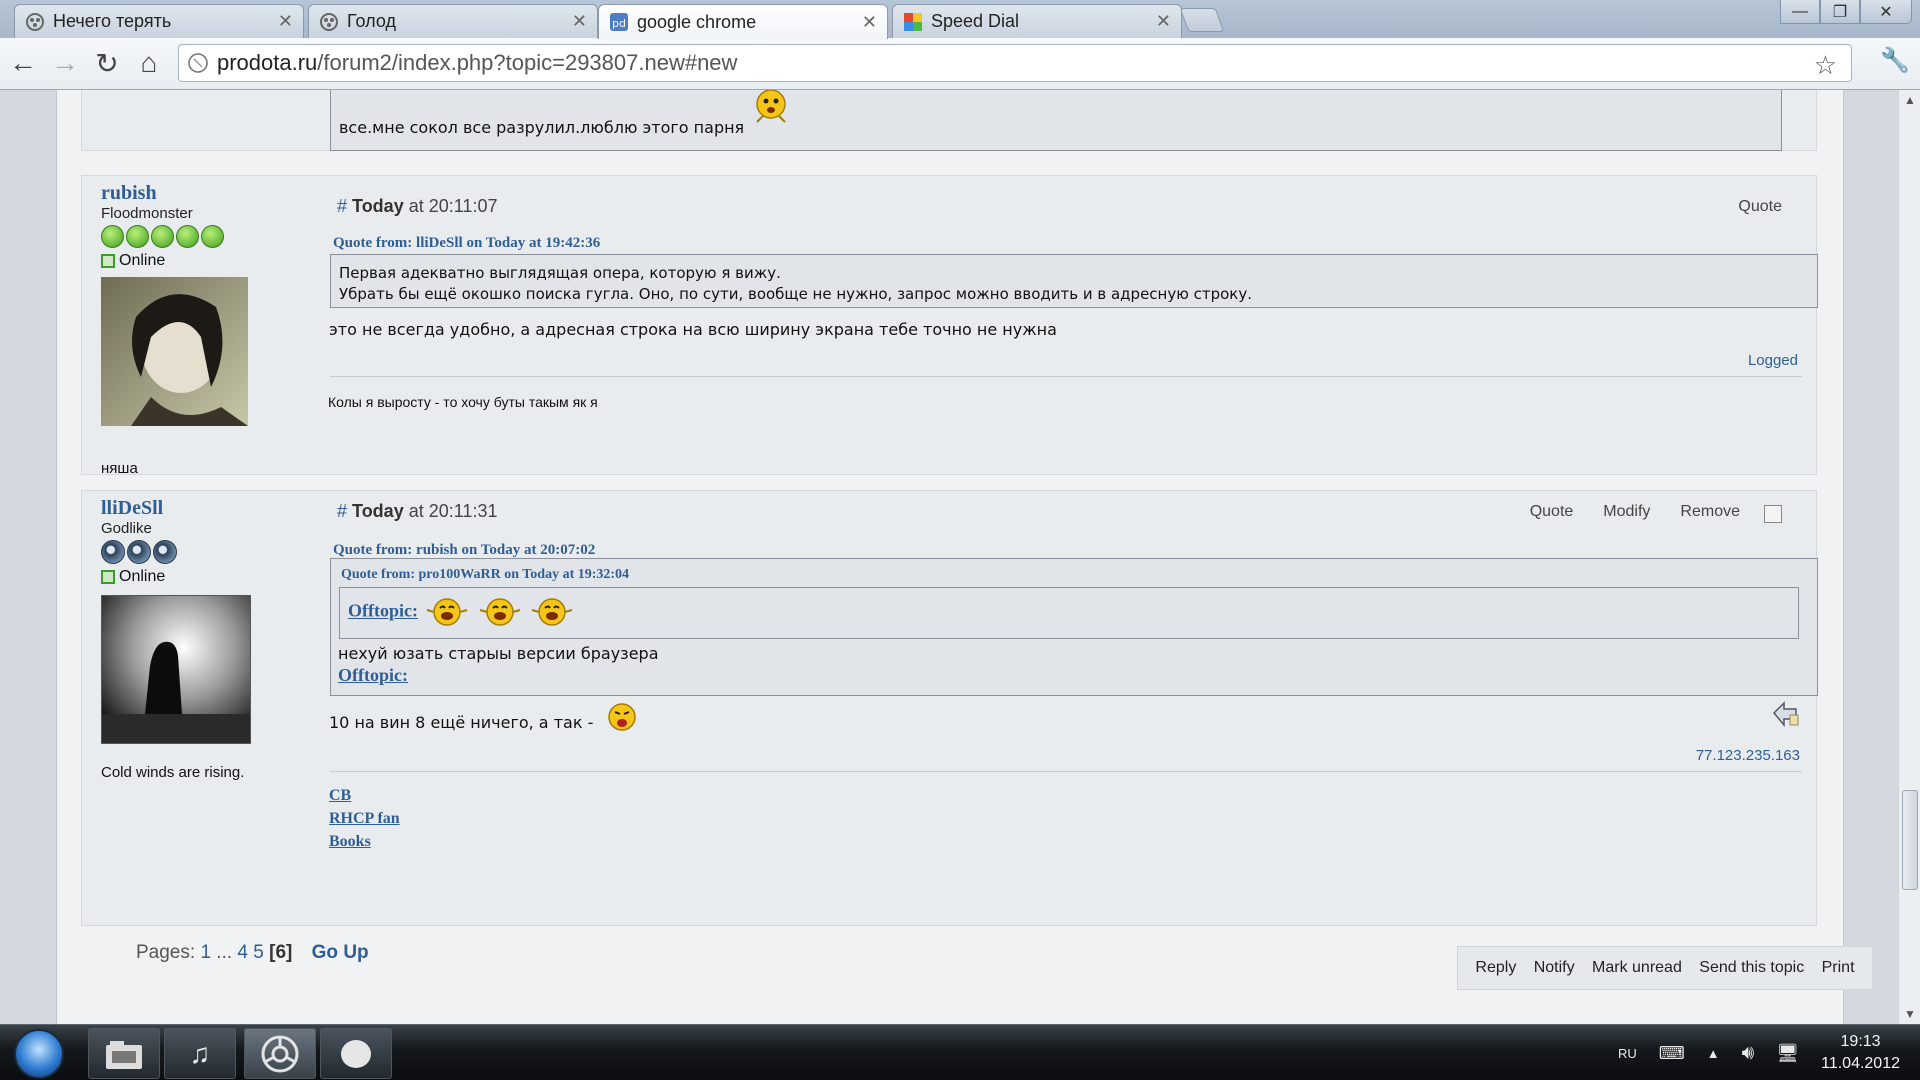  I want to click on scroll-down-arrow-icon: ▼, so click(1909, 1014).